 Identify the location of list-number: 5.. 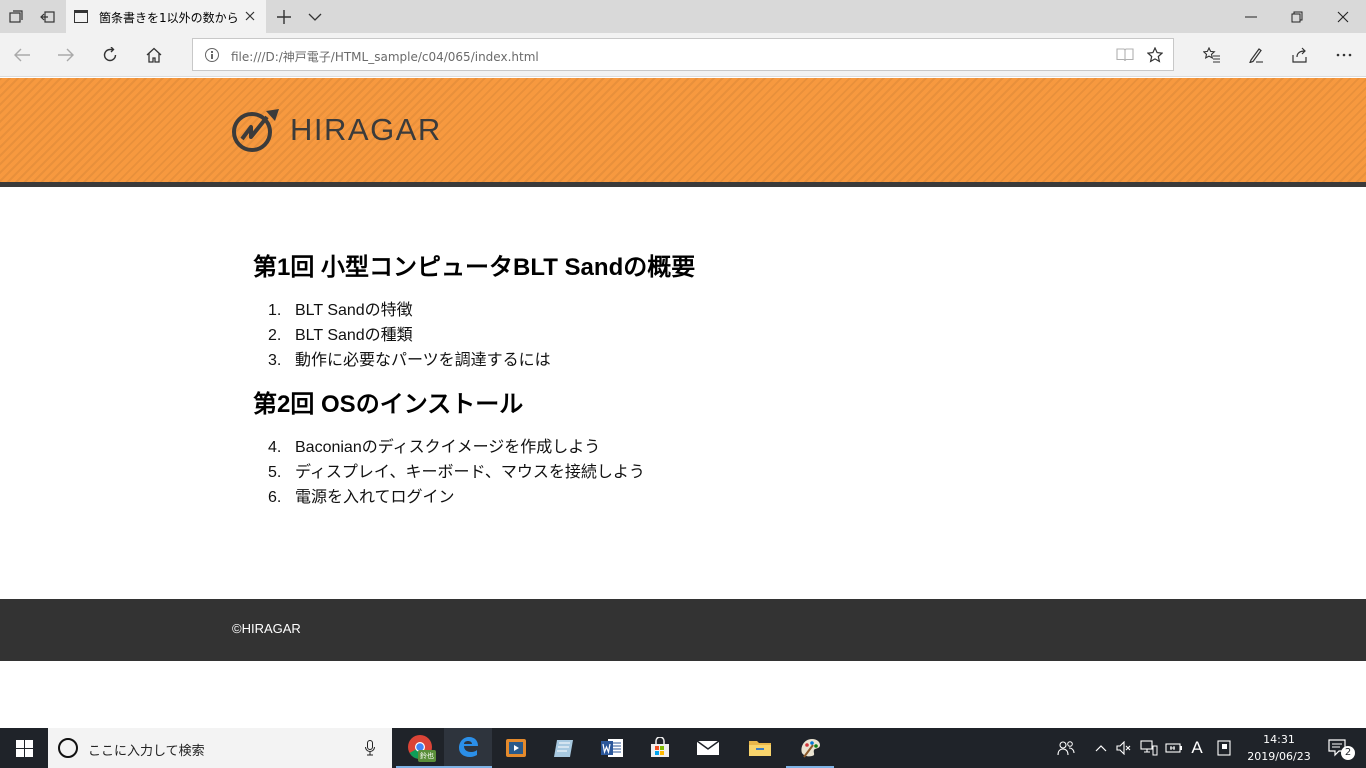
(275, 472).